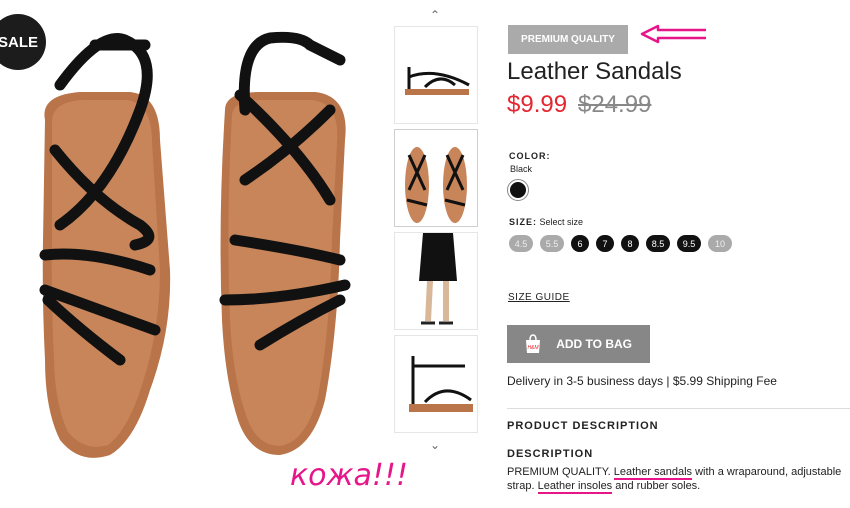 Image resolution: width=850 pixels, height=508 pixels. Describe the element at coordinates (767, 472) in the screenshot. I see `desc-part: with a wraparound, adjustable` at that location.